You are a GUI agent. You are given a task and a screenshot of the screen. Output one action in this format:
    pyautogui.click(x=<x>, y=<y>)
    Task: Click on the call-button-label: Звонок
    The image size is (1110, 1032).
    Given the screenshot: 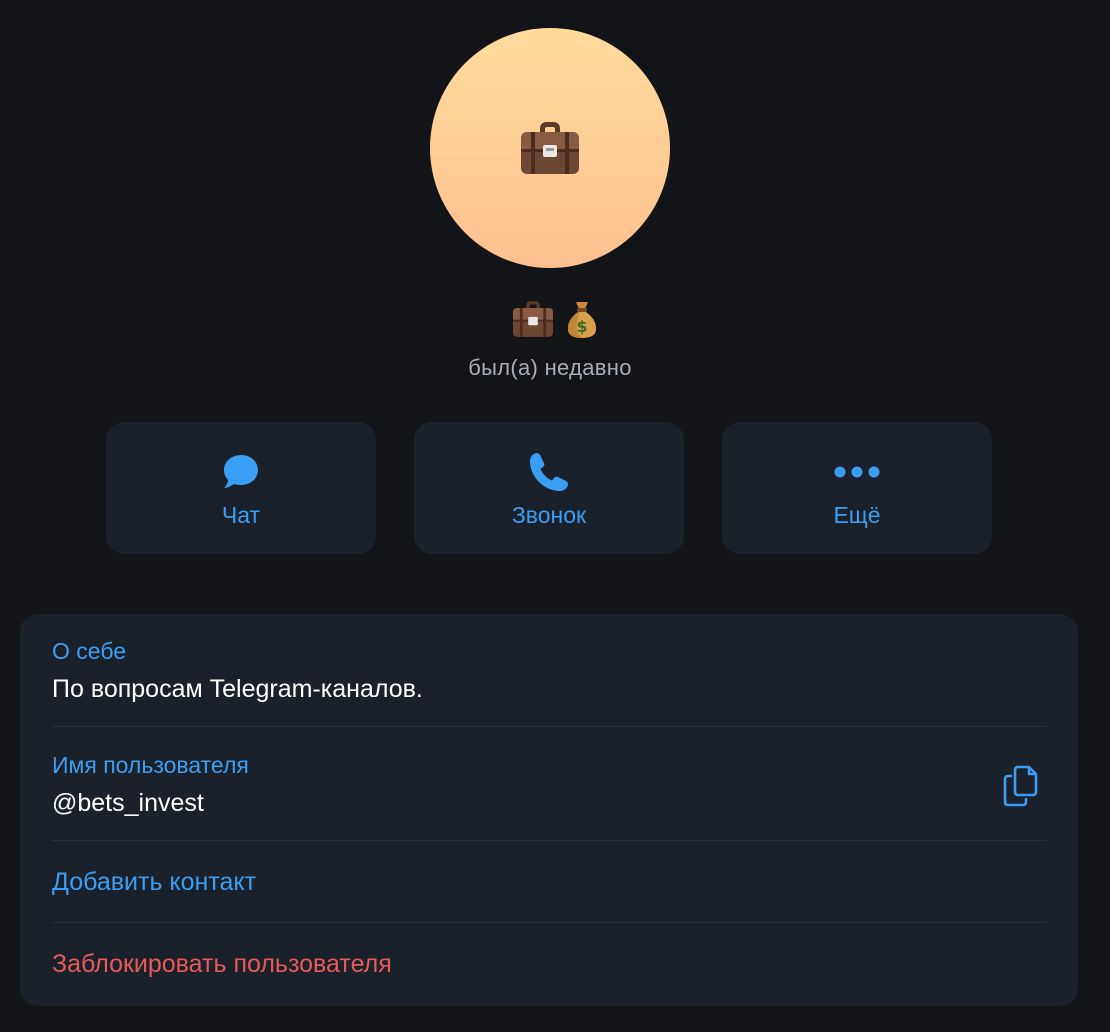 What is the action you would take?
    pyautogui.click(x=549, y=515)
    